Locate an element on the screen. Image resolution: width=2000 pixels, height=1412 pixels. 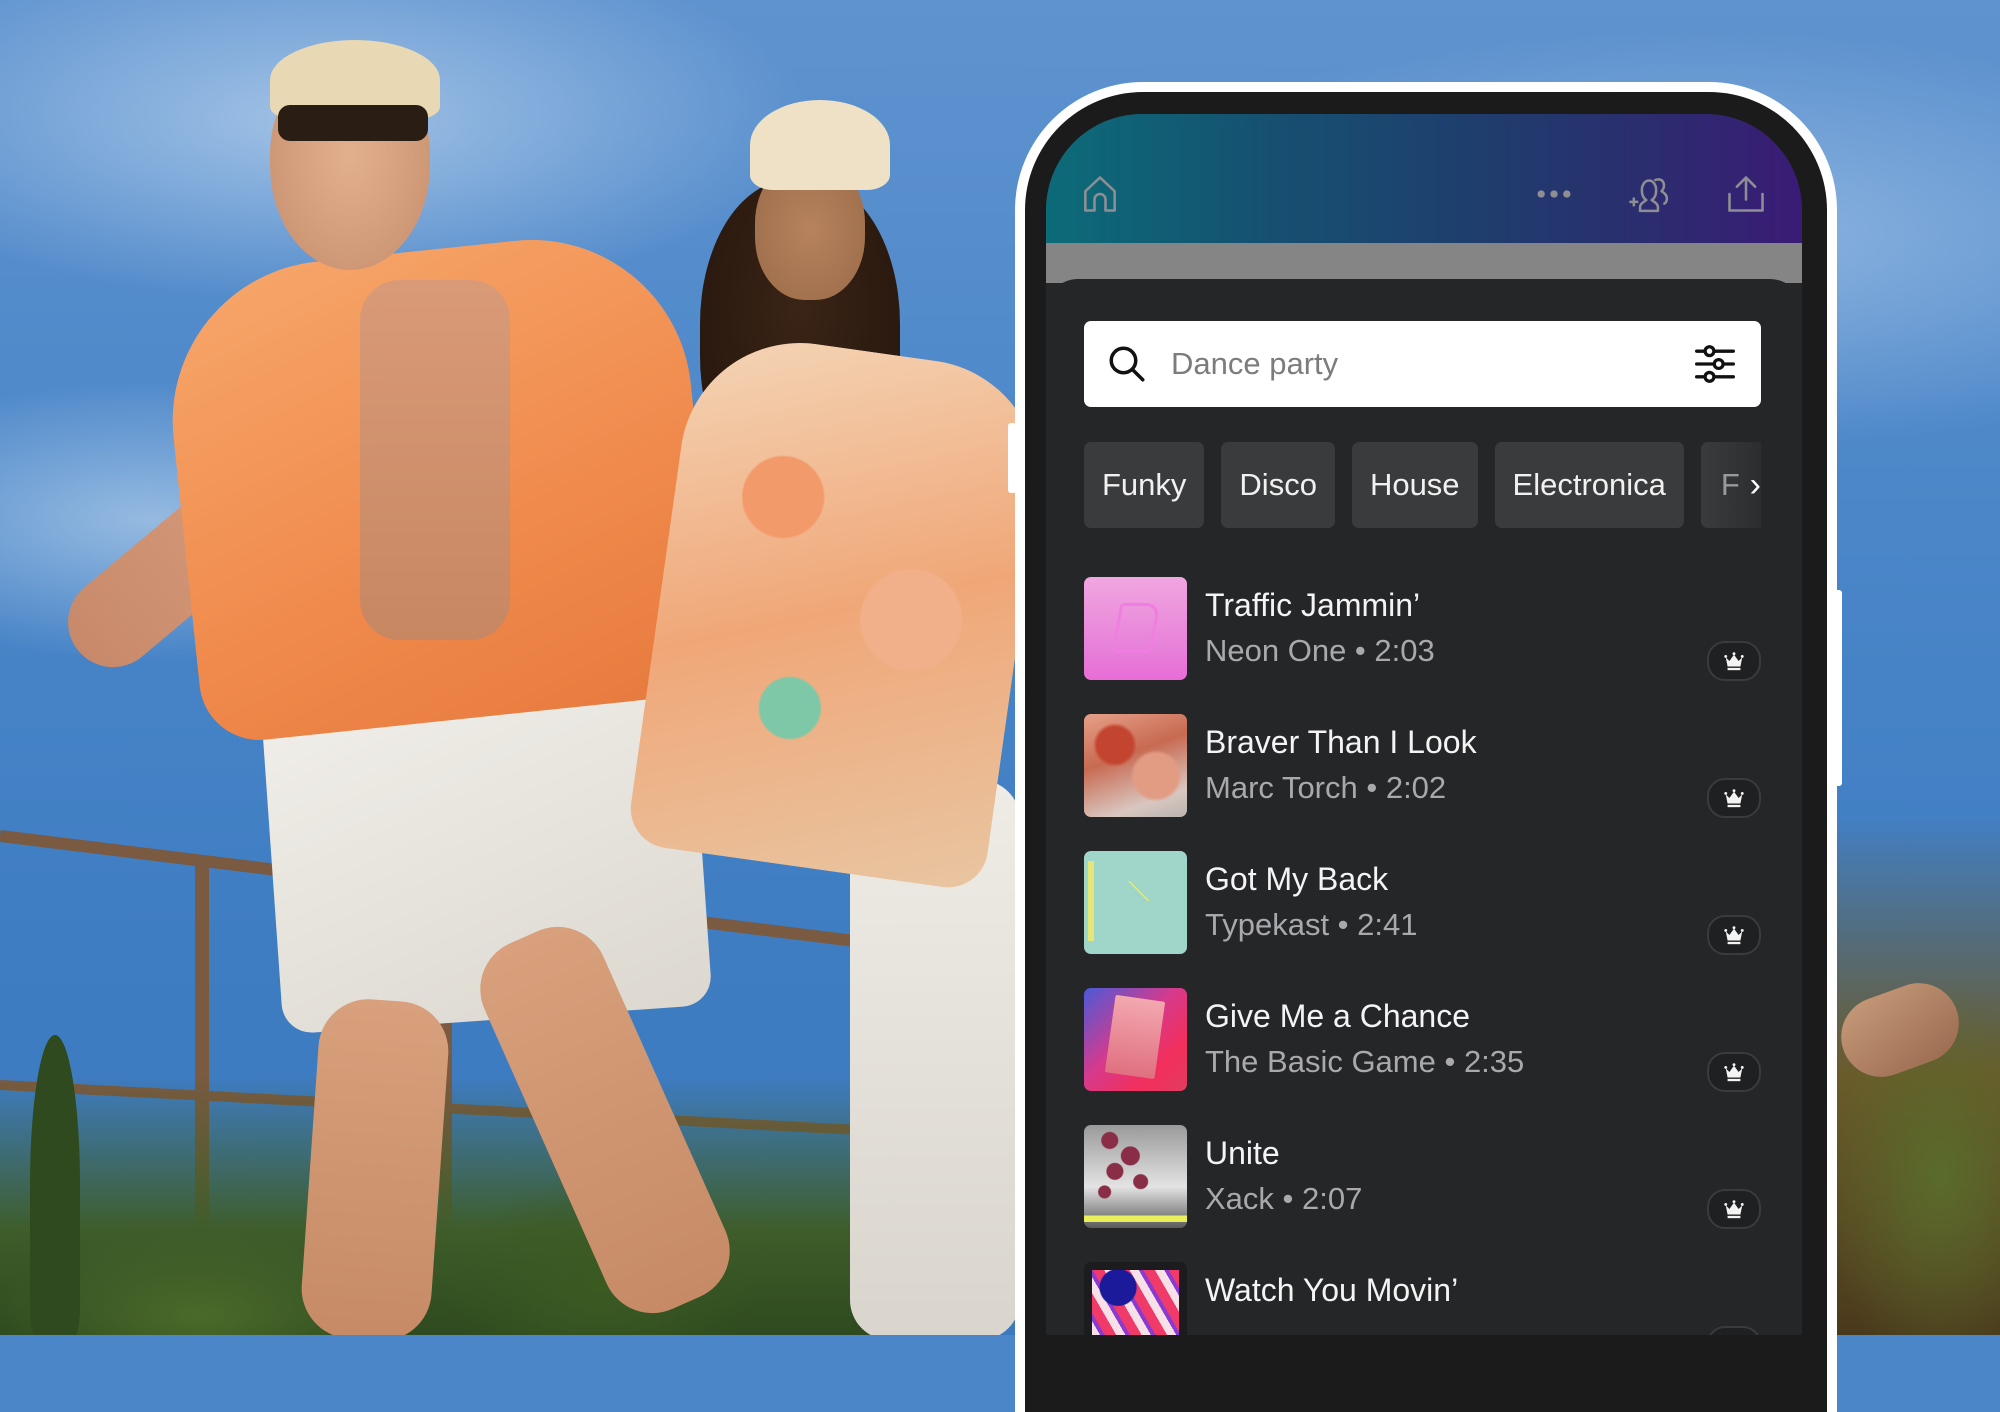
add-people-icon is located at coordinates (1649, 193).